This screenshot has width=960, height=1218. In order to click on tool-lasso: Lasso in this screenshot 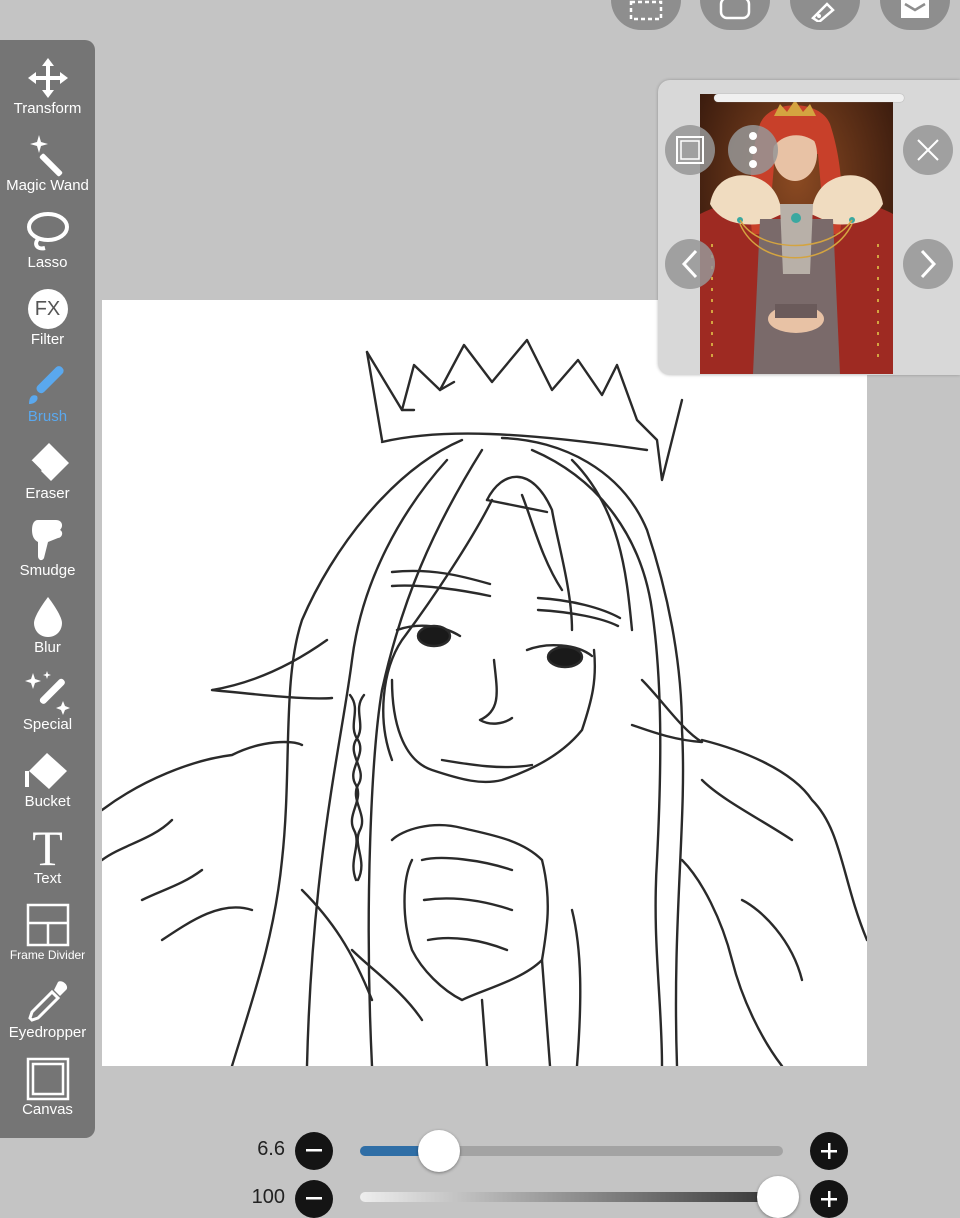, I will do `click(47, 246)`.